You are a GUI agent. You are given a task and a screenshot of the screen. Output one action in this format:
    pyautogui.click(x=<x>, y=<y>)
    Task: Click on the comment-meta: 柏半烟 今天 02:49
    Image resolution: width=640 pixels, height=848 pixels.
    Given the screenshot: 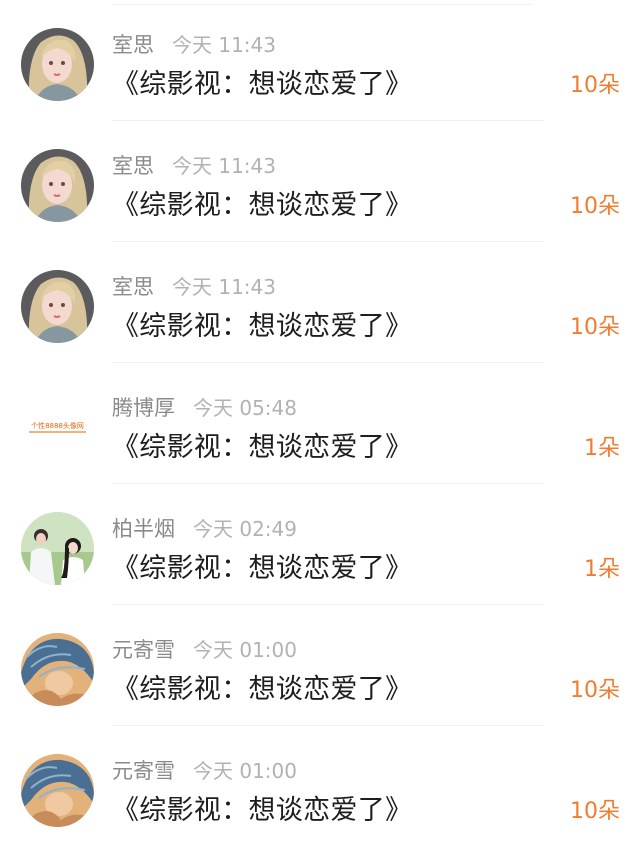 What is the action you would take?
    pyautogui.click(x=204, y=529)
    